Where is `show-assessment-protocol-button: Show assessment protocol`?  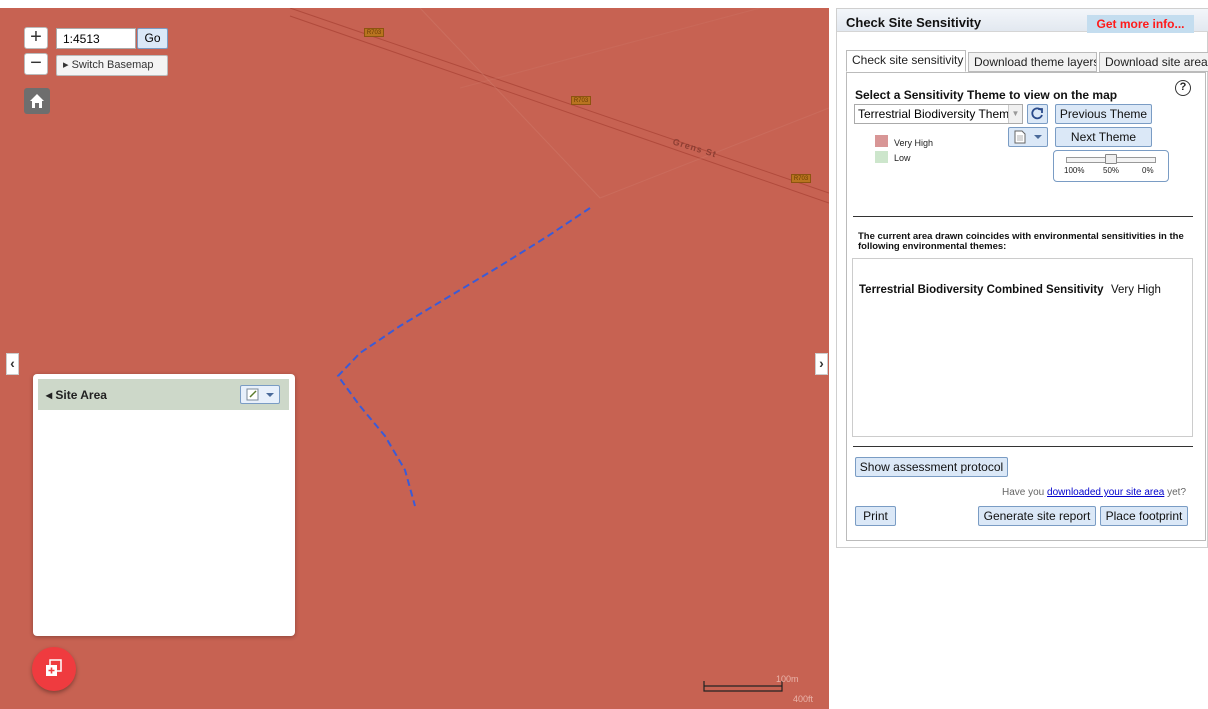 show-assessment-protocol-button: Show assessment protocol is located at coordinates (931, 467).